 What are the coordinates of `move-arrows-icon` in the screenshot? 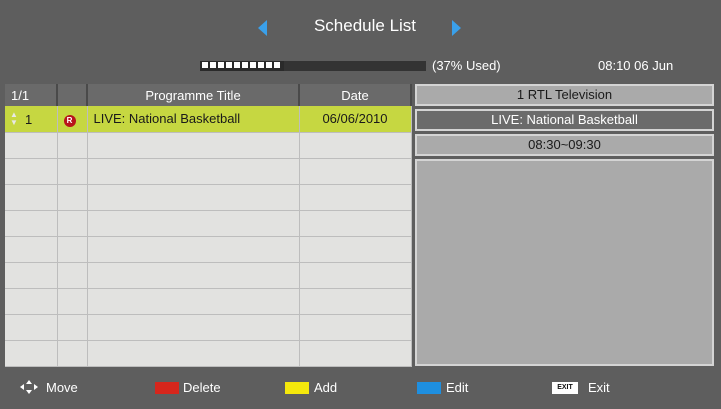 It's located at (29, 387).